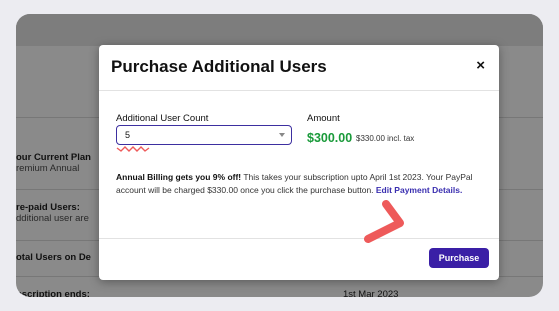 The height and width of the screenshot is (311, 559). I want to click on edit-payment-link: Edit Payment Details., so click(419, 190).